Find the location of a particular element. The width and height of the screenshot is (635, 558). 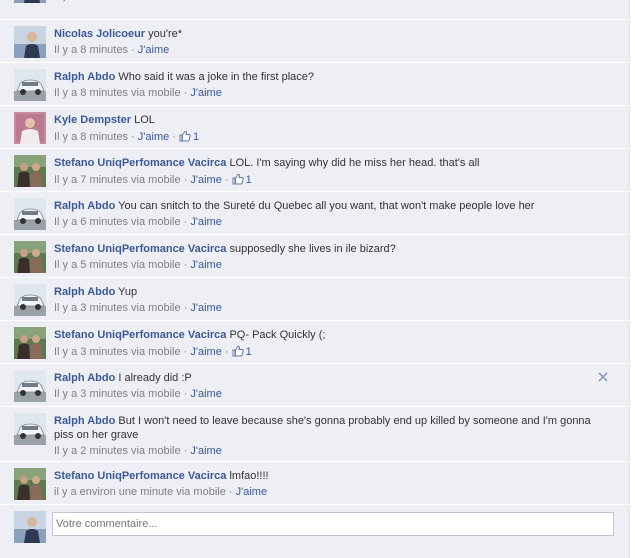

comment-timestamp: Il y a 9 minutes is located at coordinates (91, 1).